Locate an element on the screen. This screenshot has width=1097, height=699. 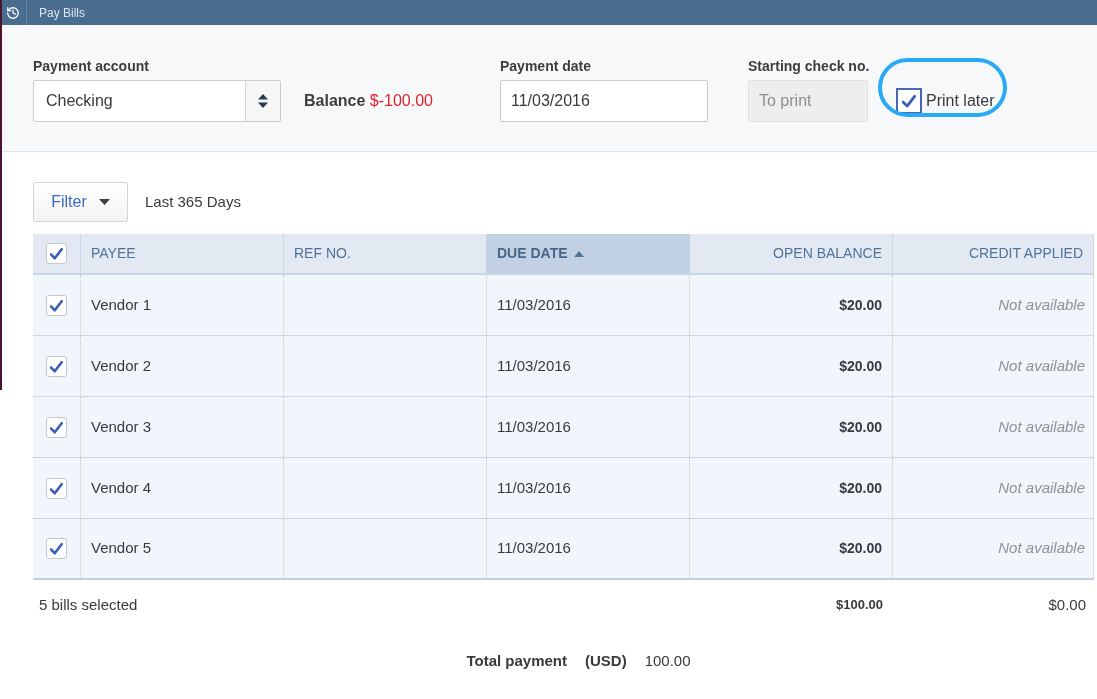
field-label: Payment date is located at coordinates (546, 66).